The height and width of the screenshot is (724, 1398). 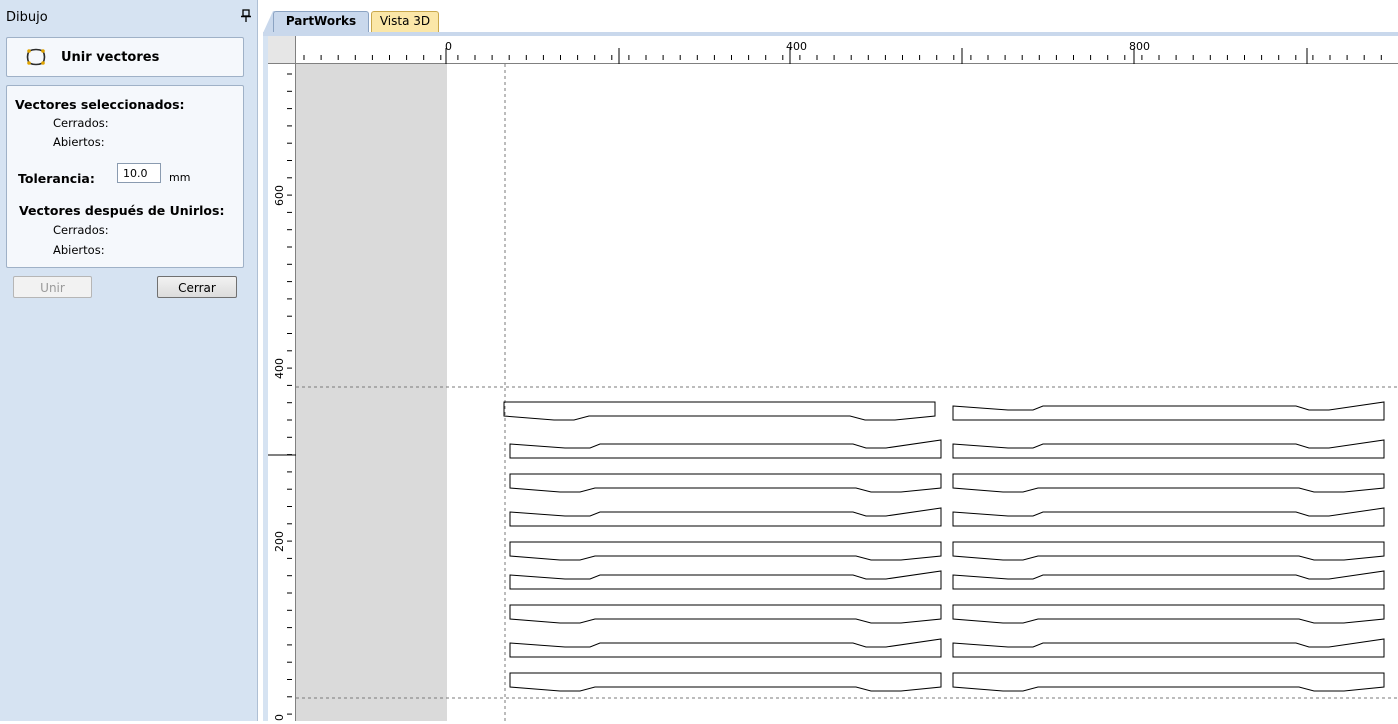 I want to click on horizontal-ruler: 0 400 800, so click(x=847, y=50).